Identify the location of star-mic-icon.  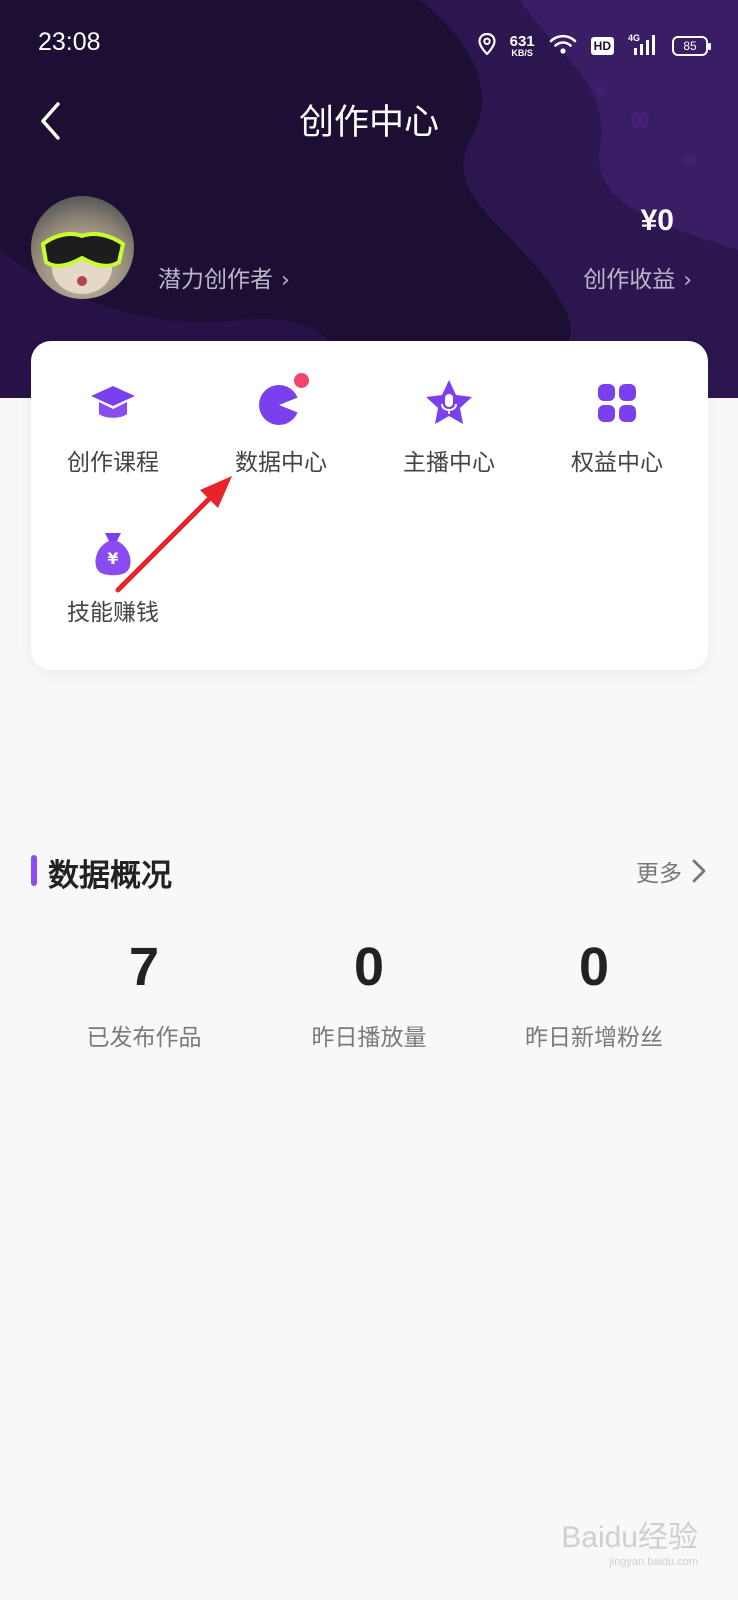
(449, 403).